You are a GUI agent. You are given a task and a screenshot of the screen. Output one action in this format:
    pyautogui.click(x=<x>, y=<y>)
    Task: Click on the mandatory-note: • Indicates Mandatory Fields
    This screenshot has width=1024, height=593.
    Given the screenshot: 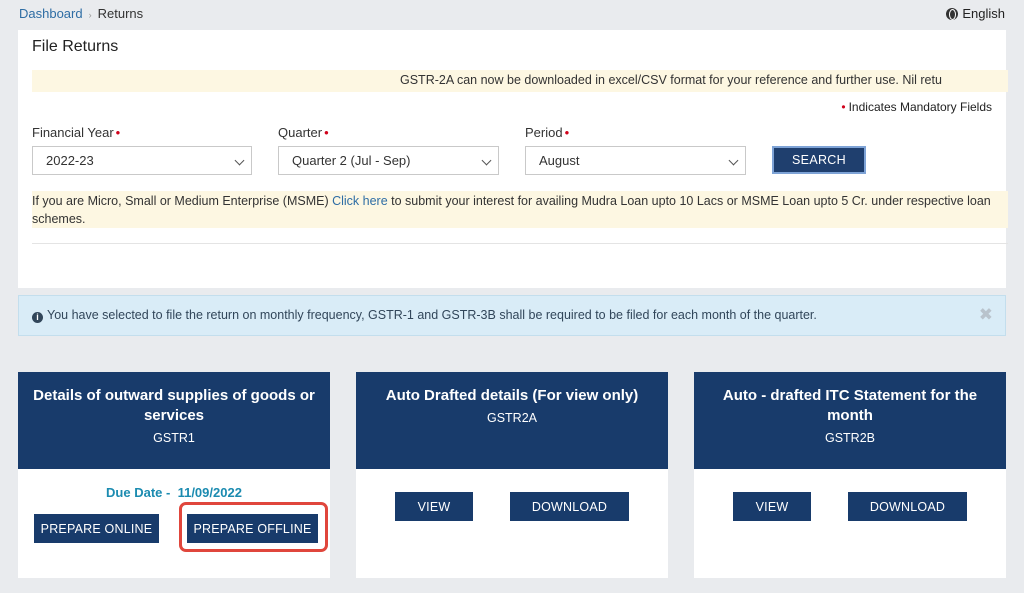 What is the action you would take?
    pyautogui.click(x=916, y=107)
    